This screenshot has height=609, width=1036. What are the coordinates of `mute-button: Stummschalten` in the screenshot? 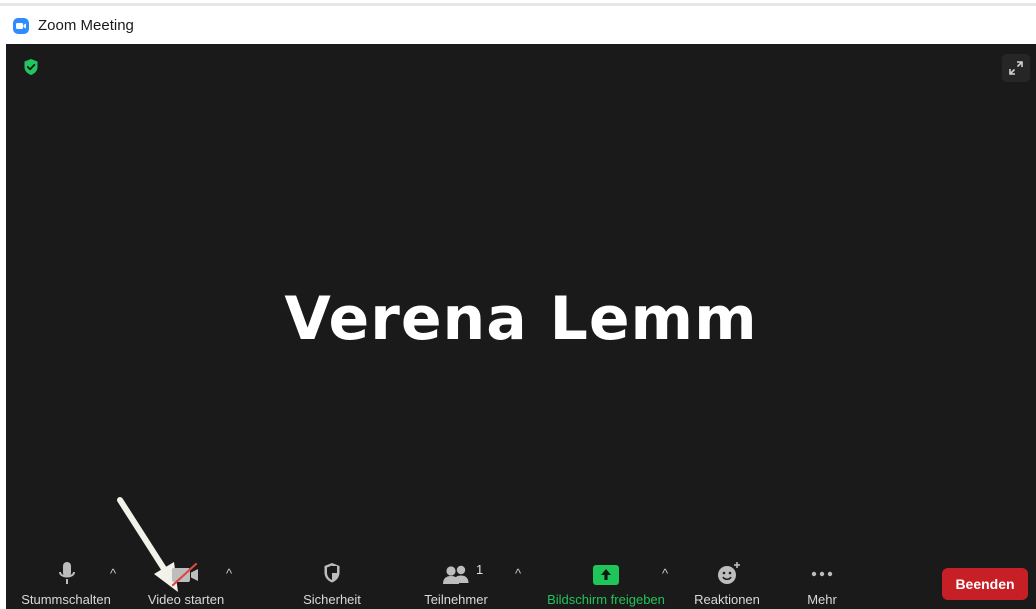 It's located at (66, 581).